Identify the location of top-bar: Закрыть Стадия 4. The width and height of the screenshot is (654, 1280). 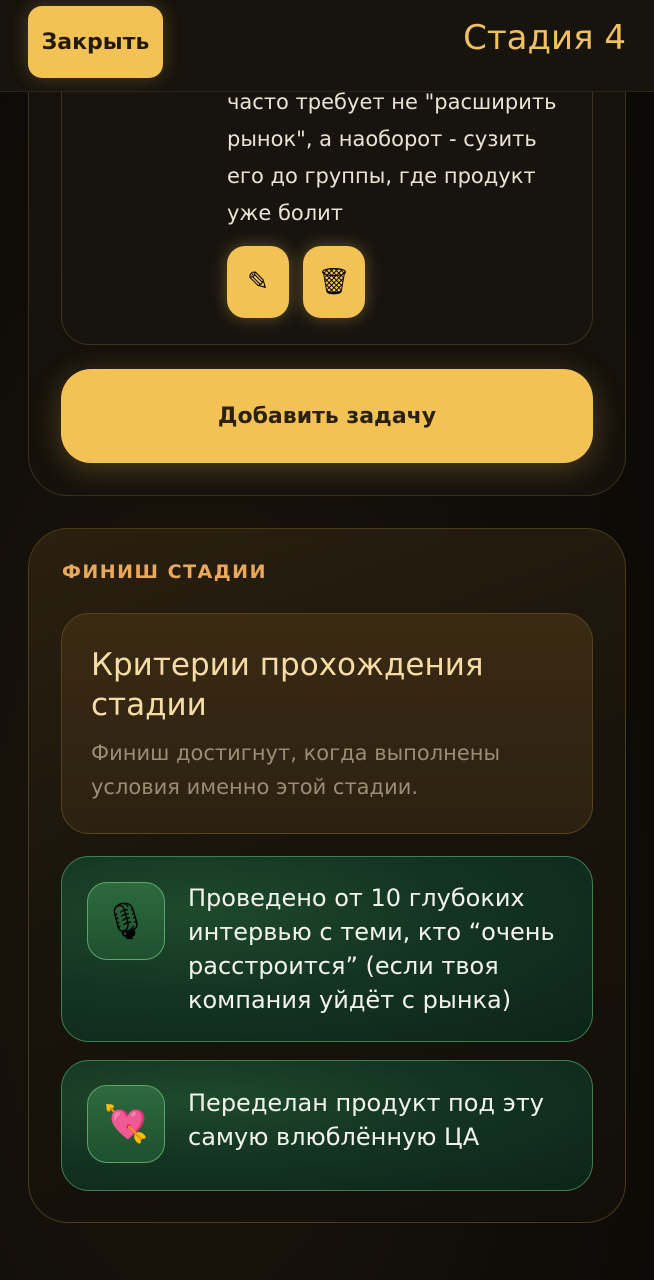
(327, 46).